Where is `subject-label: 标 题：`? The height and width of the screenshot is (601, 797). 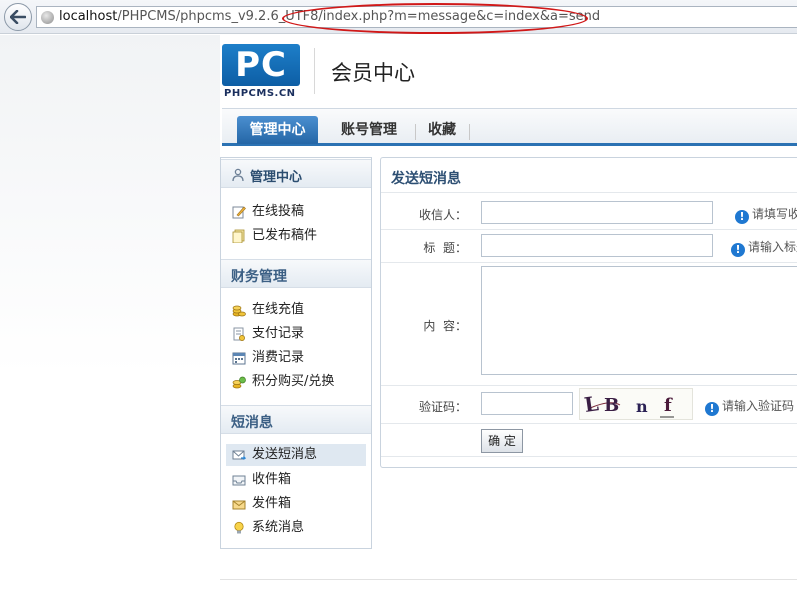 subject-label: 标 题： is located at coordinates (445, 248).